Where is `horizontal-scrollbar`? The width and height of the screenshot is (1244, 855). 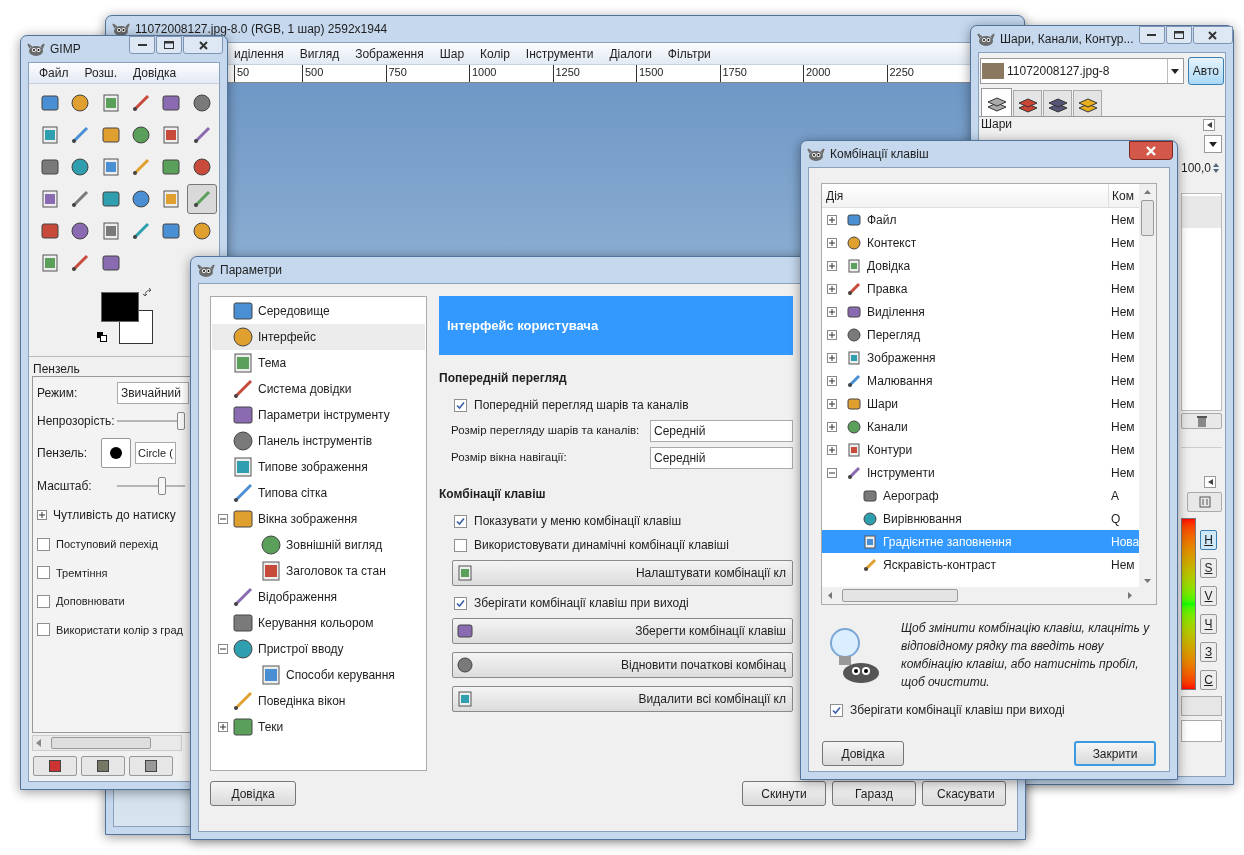 horizontal-scrollbar is located at coordinates (107, 743).